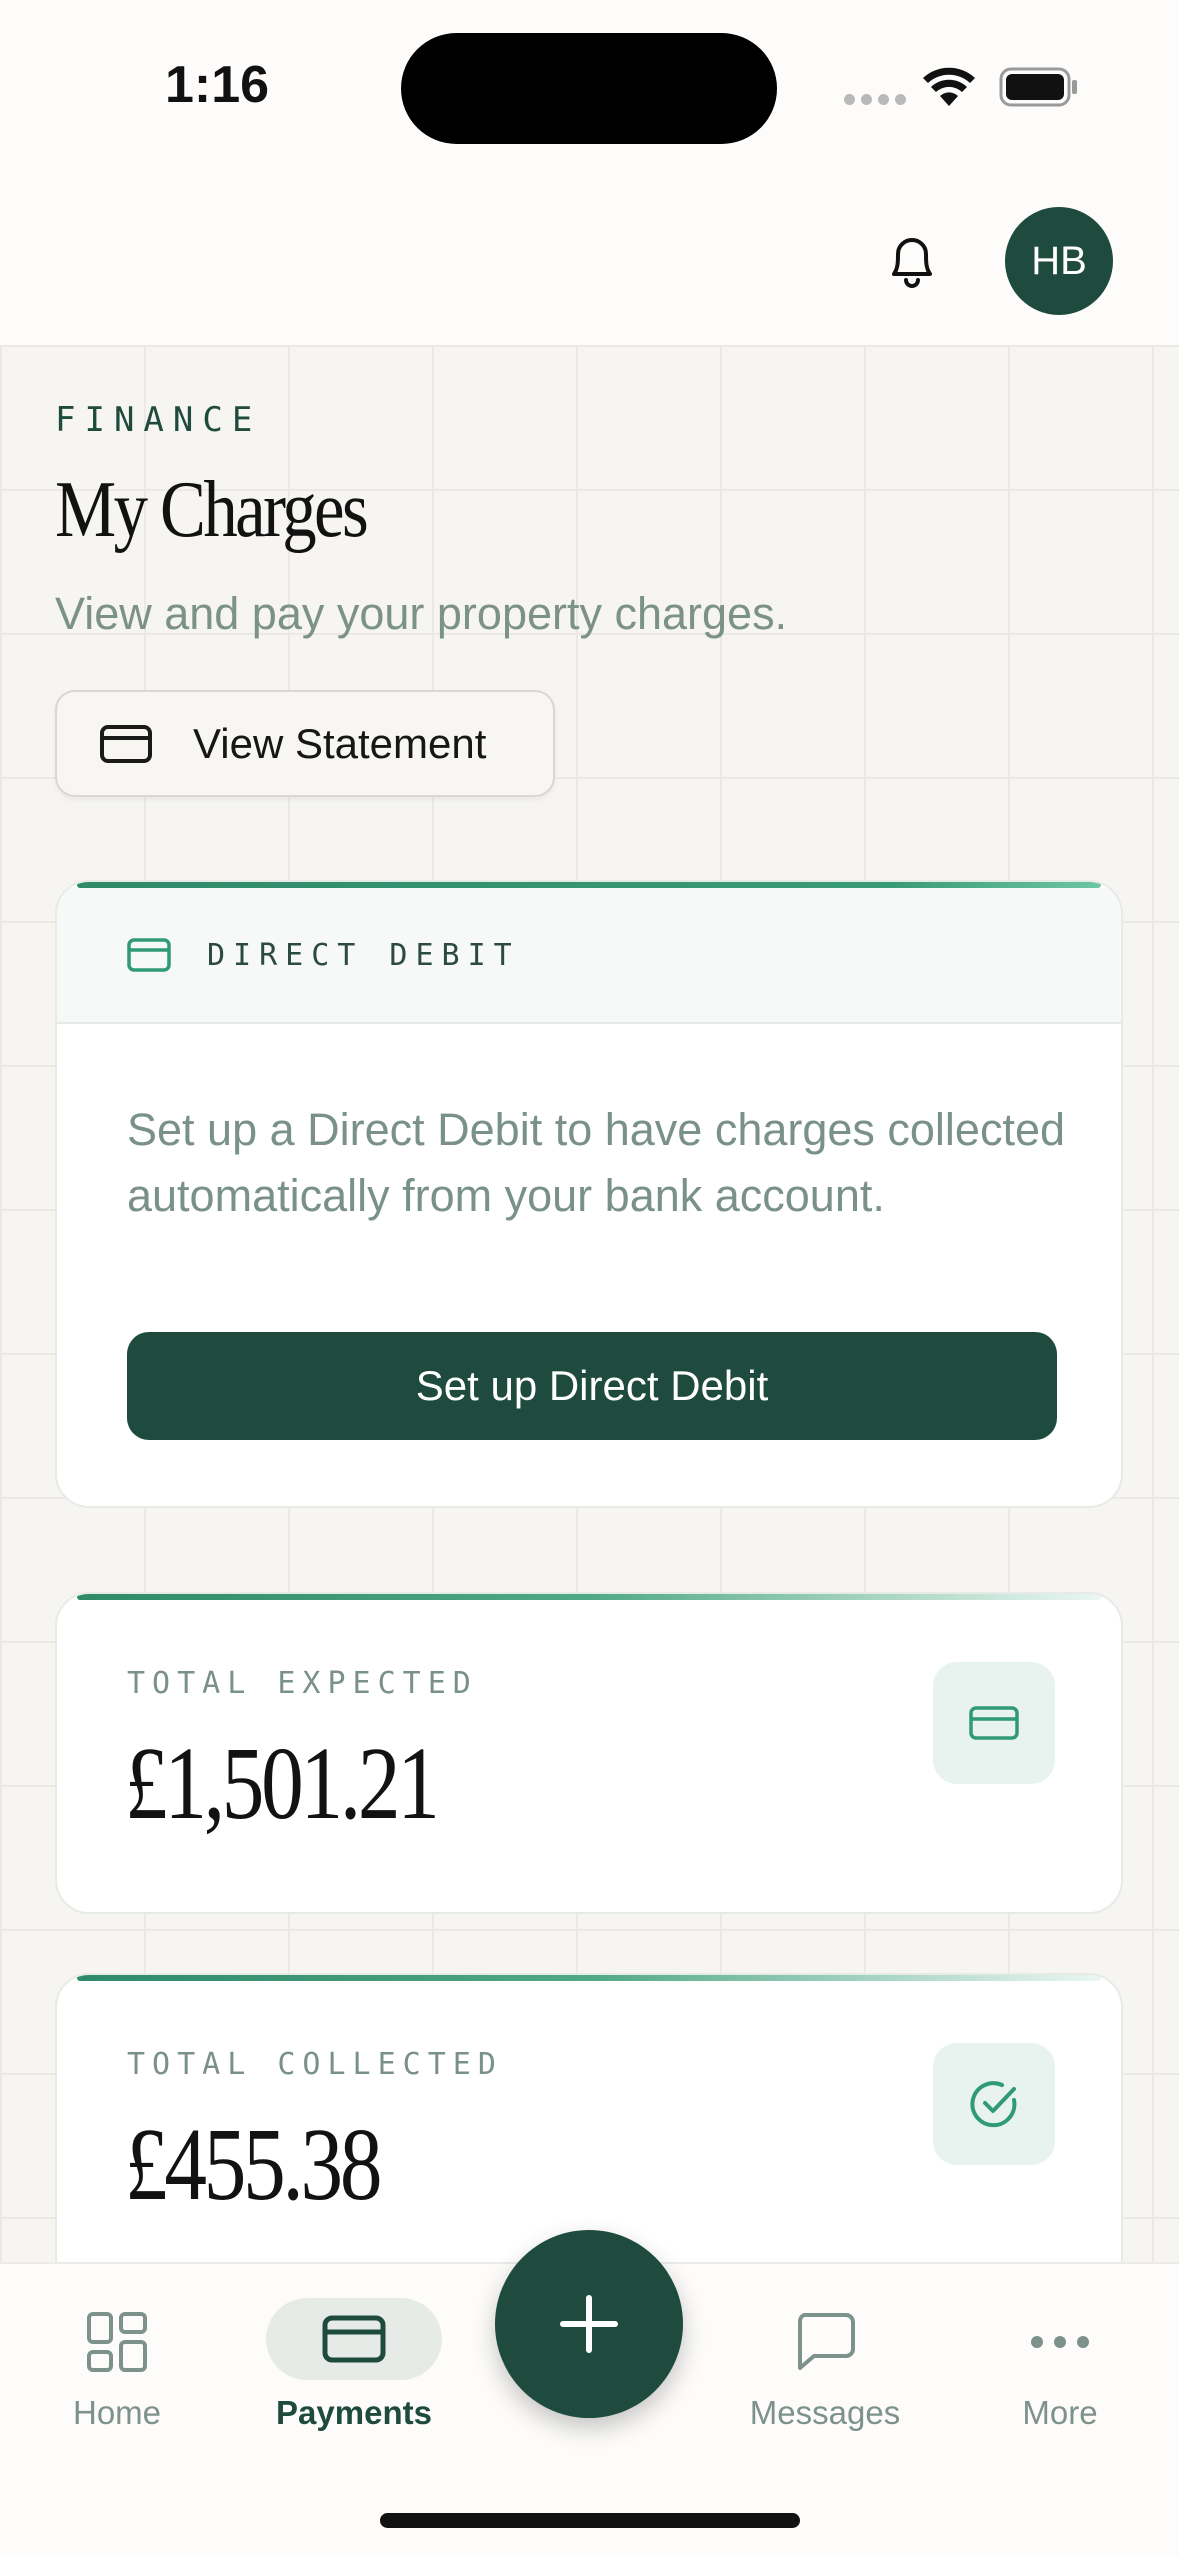  Describe the element at coordinates (825, 2342) in the screenshot. I see `chat-icon` at that location.